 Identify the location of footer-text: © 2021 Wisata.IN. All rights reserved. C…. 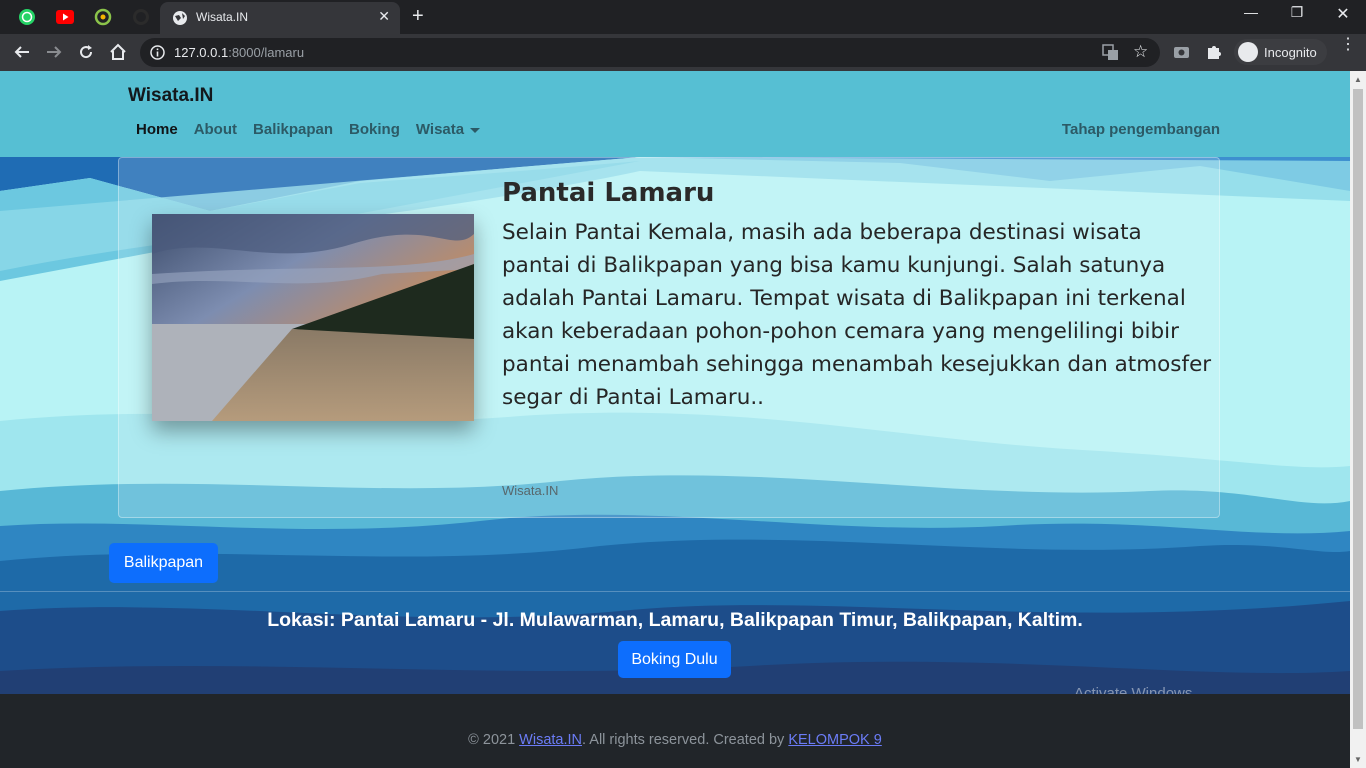
(675, 740).